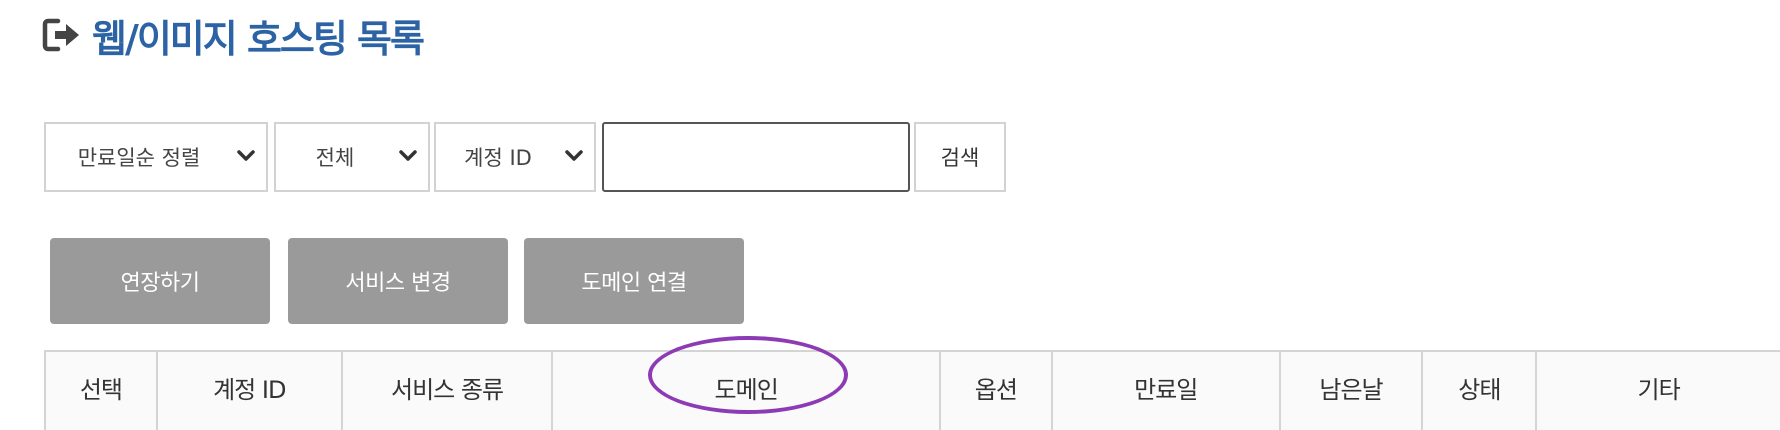 Image resolution: width=1780 pixels, height=430 pixels. Describe the element at coordinates (1480, 391) in the screenshot. I see `column-header-status: 상태` at that location.